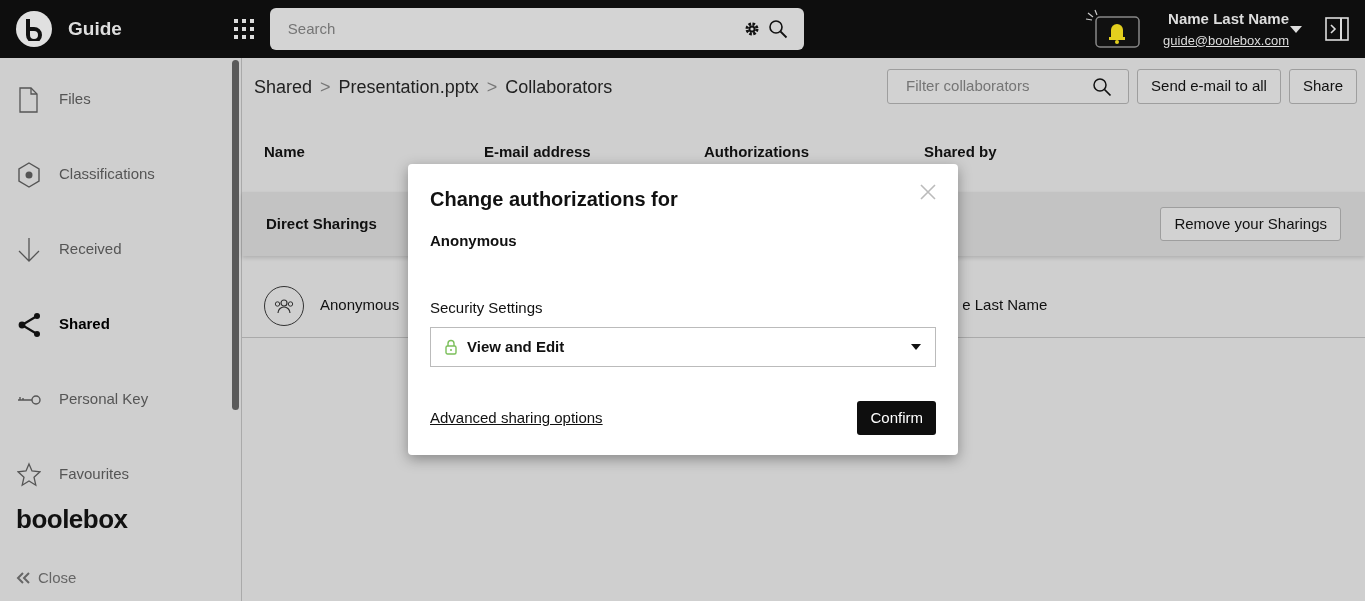 This screenshot has width=1365, height=601. What do you see at coordinates (1005, 305) in the screenshot?
I see `shared-by-name: e Last Name` at bounding box center [1005, 305].